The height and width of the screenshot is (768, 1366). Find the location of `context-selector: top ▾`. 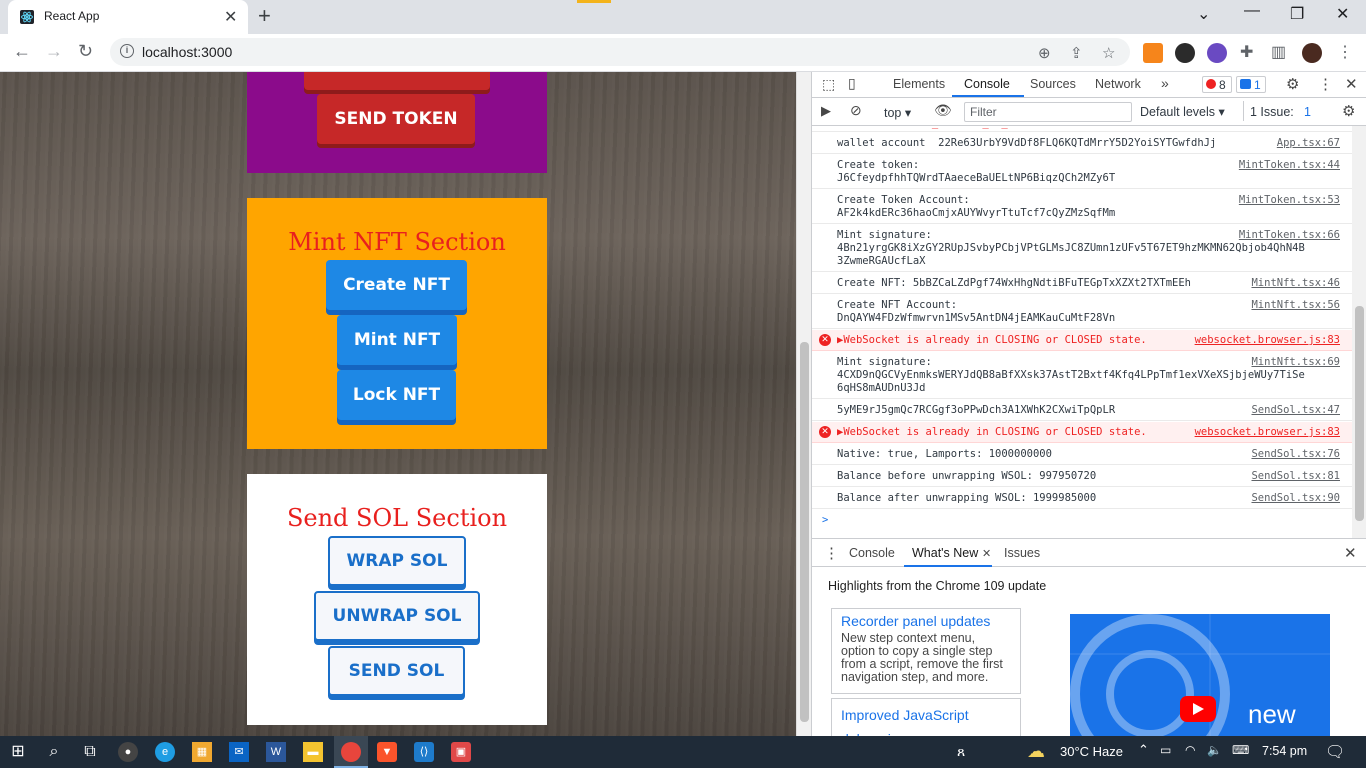

context-selector: top ▾ is located at coordinates (897, 112).